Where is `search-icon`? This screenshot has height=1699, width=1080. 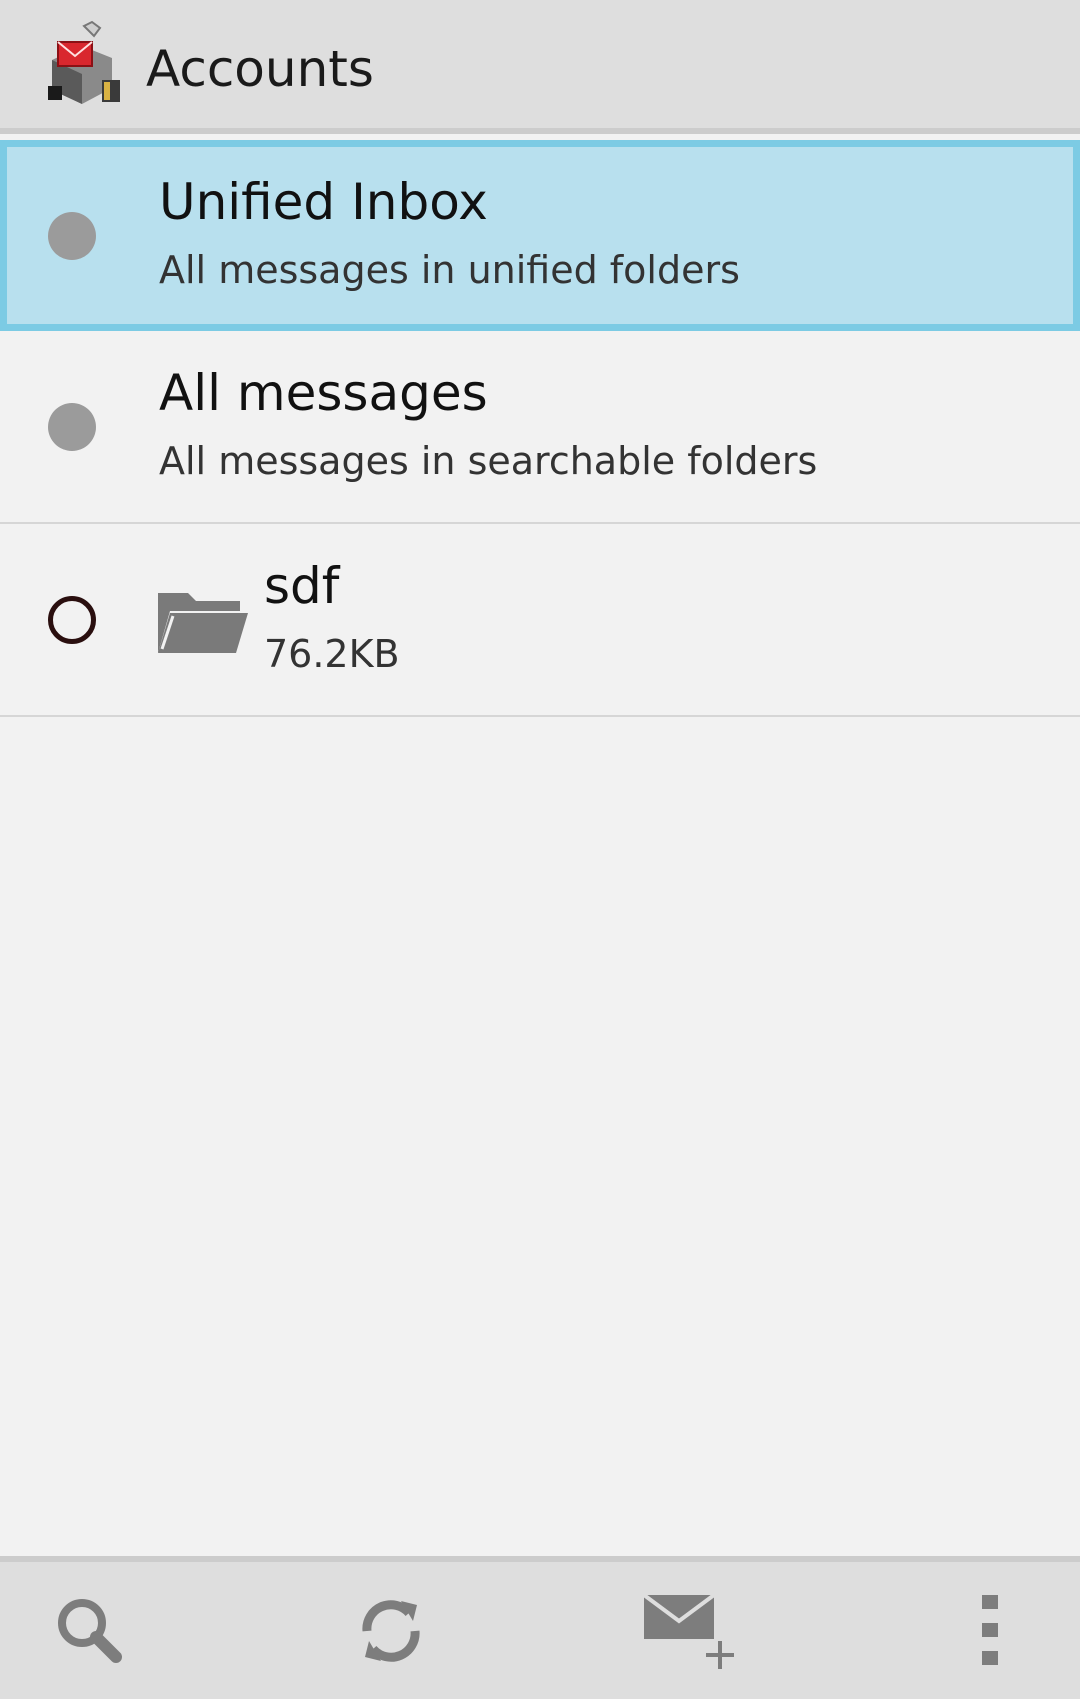 search-icon is located at coordinates (90, 1630).